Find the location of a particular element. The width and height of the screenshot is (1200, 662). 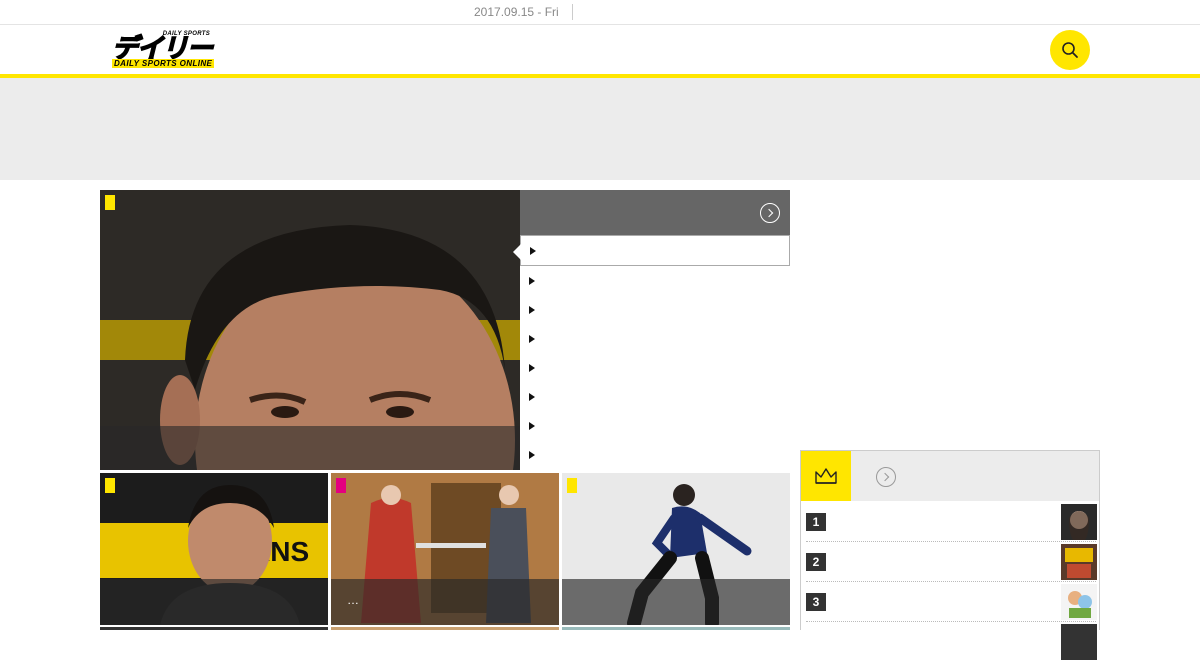

news-panel-header is located at coordinates (655, 212).